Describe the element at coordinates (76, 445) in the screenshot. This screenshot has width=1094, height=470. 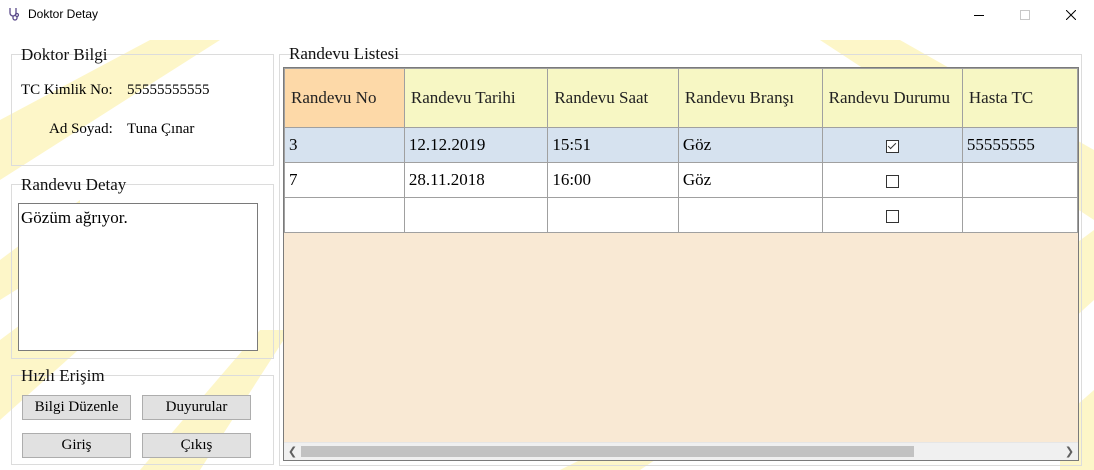
I see `giris-button: Giriş` at that location.